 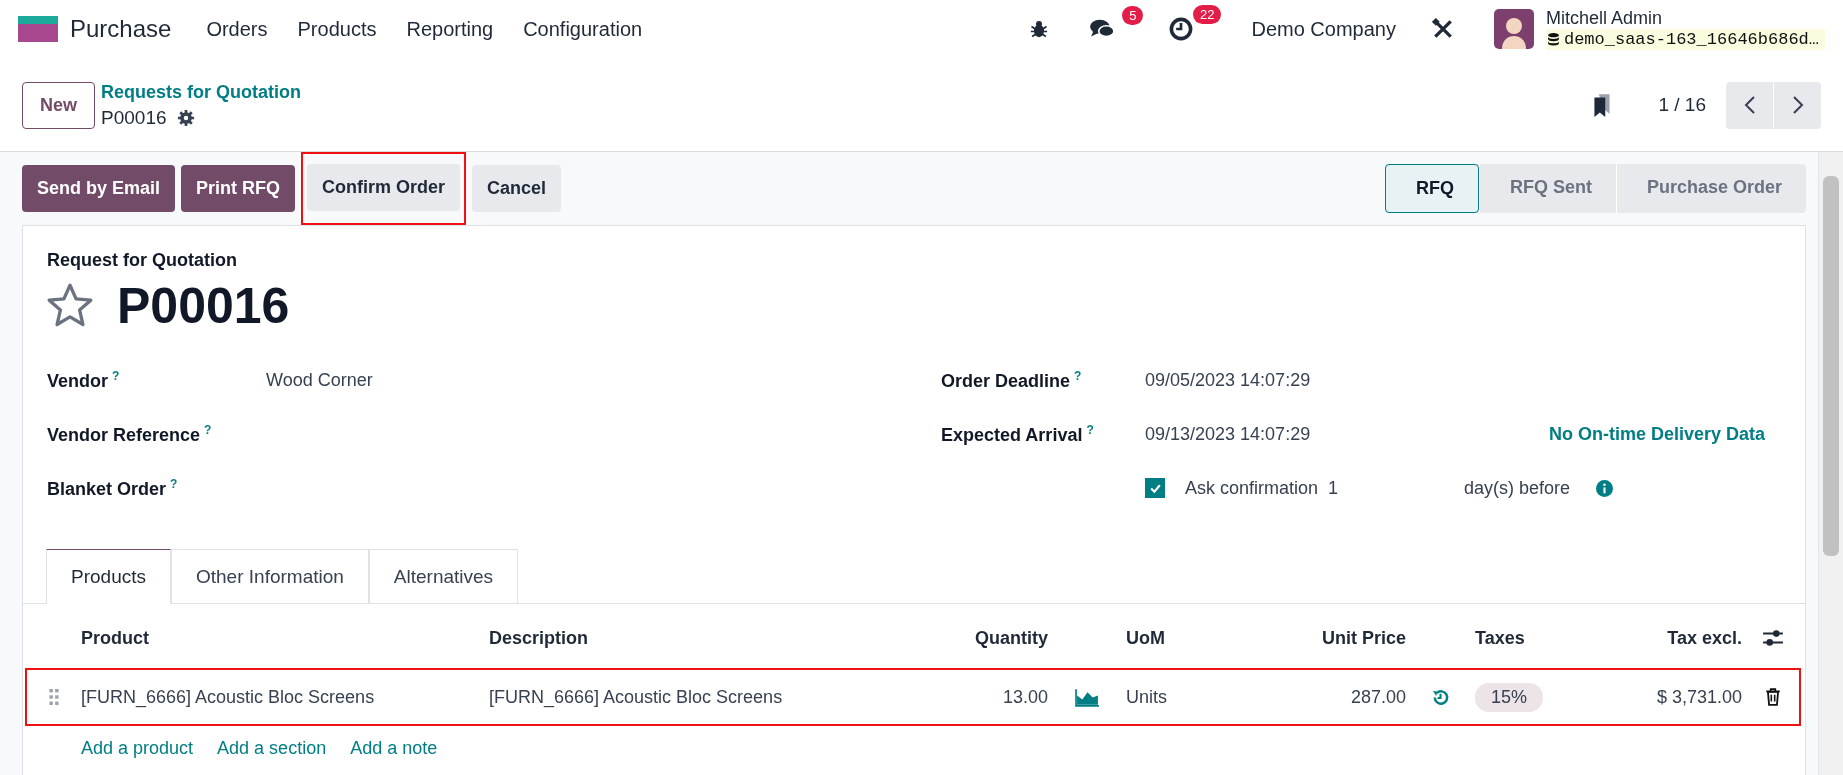 I want to click on status-stage: RFQ, so click(x=1431, y=188).